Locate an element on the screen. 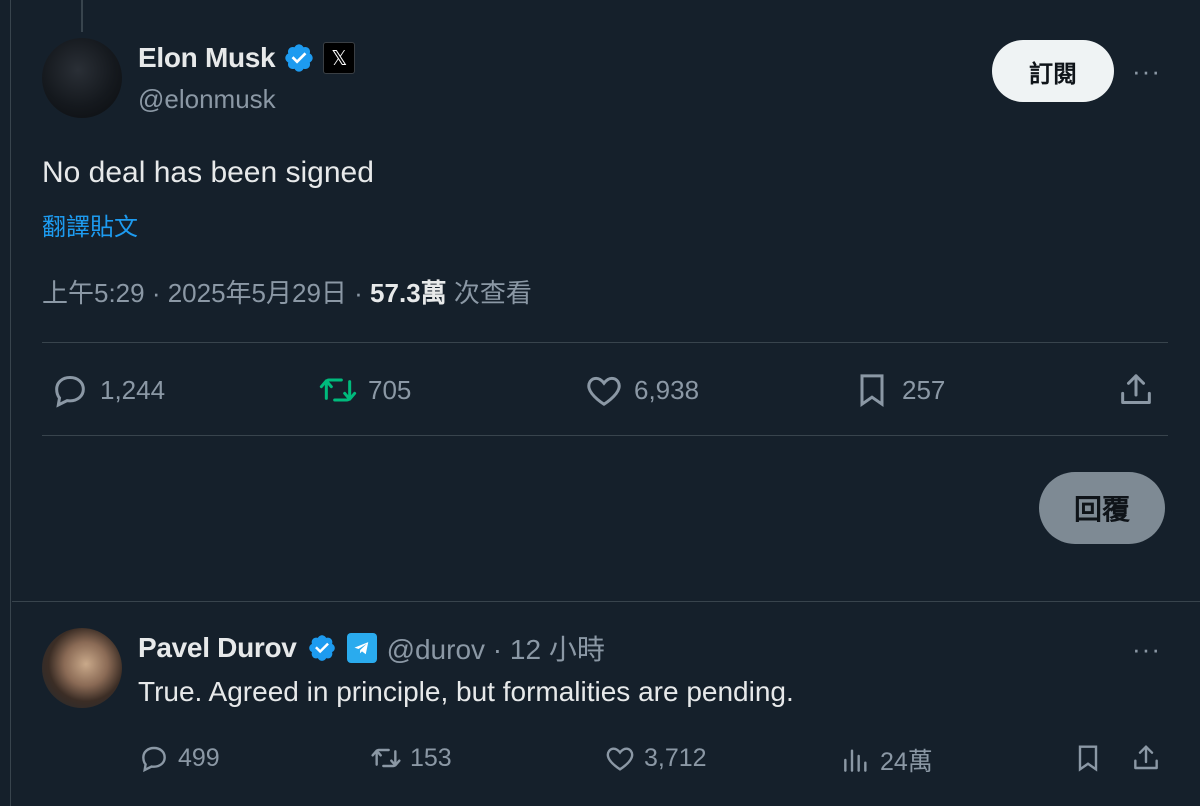 The height and width of the screenshot is (806, 1200). like-count: 6,938 is located at coordinates (667, 389).